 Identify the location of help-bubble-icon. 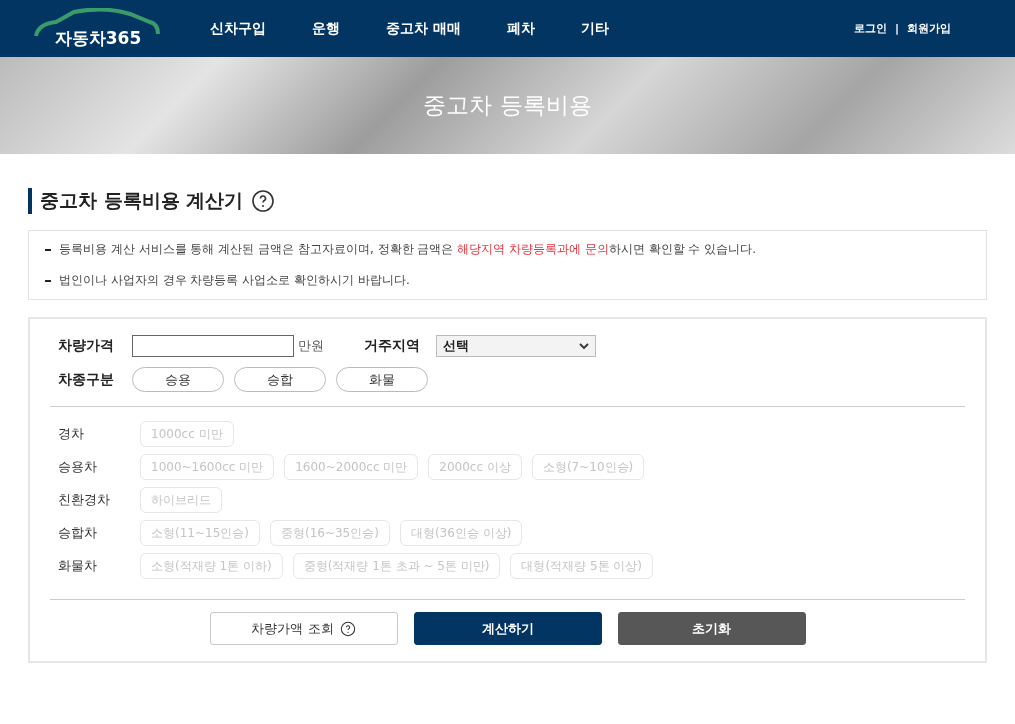
(263, 201).